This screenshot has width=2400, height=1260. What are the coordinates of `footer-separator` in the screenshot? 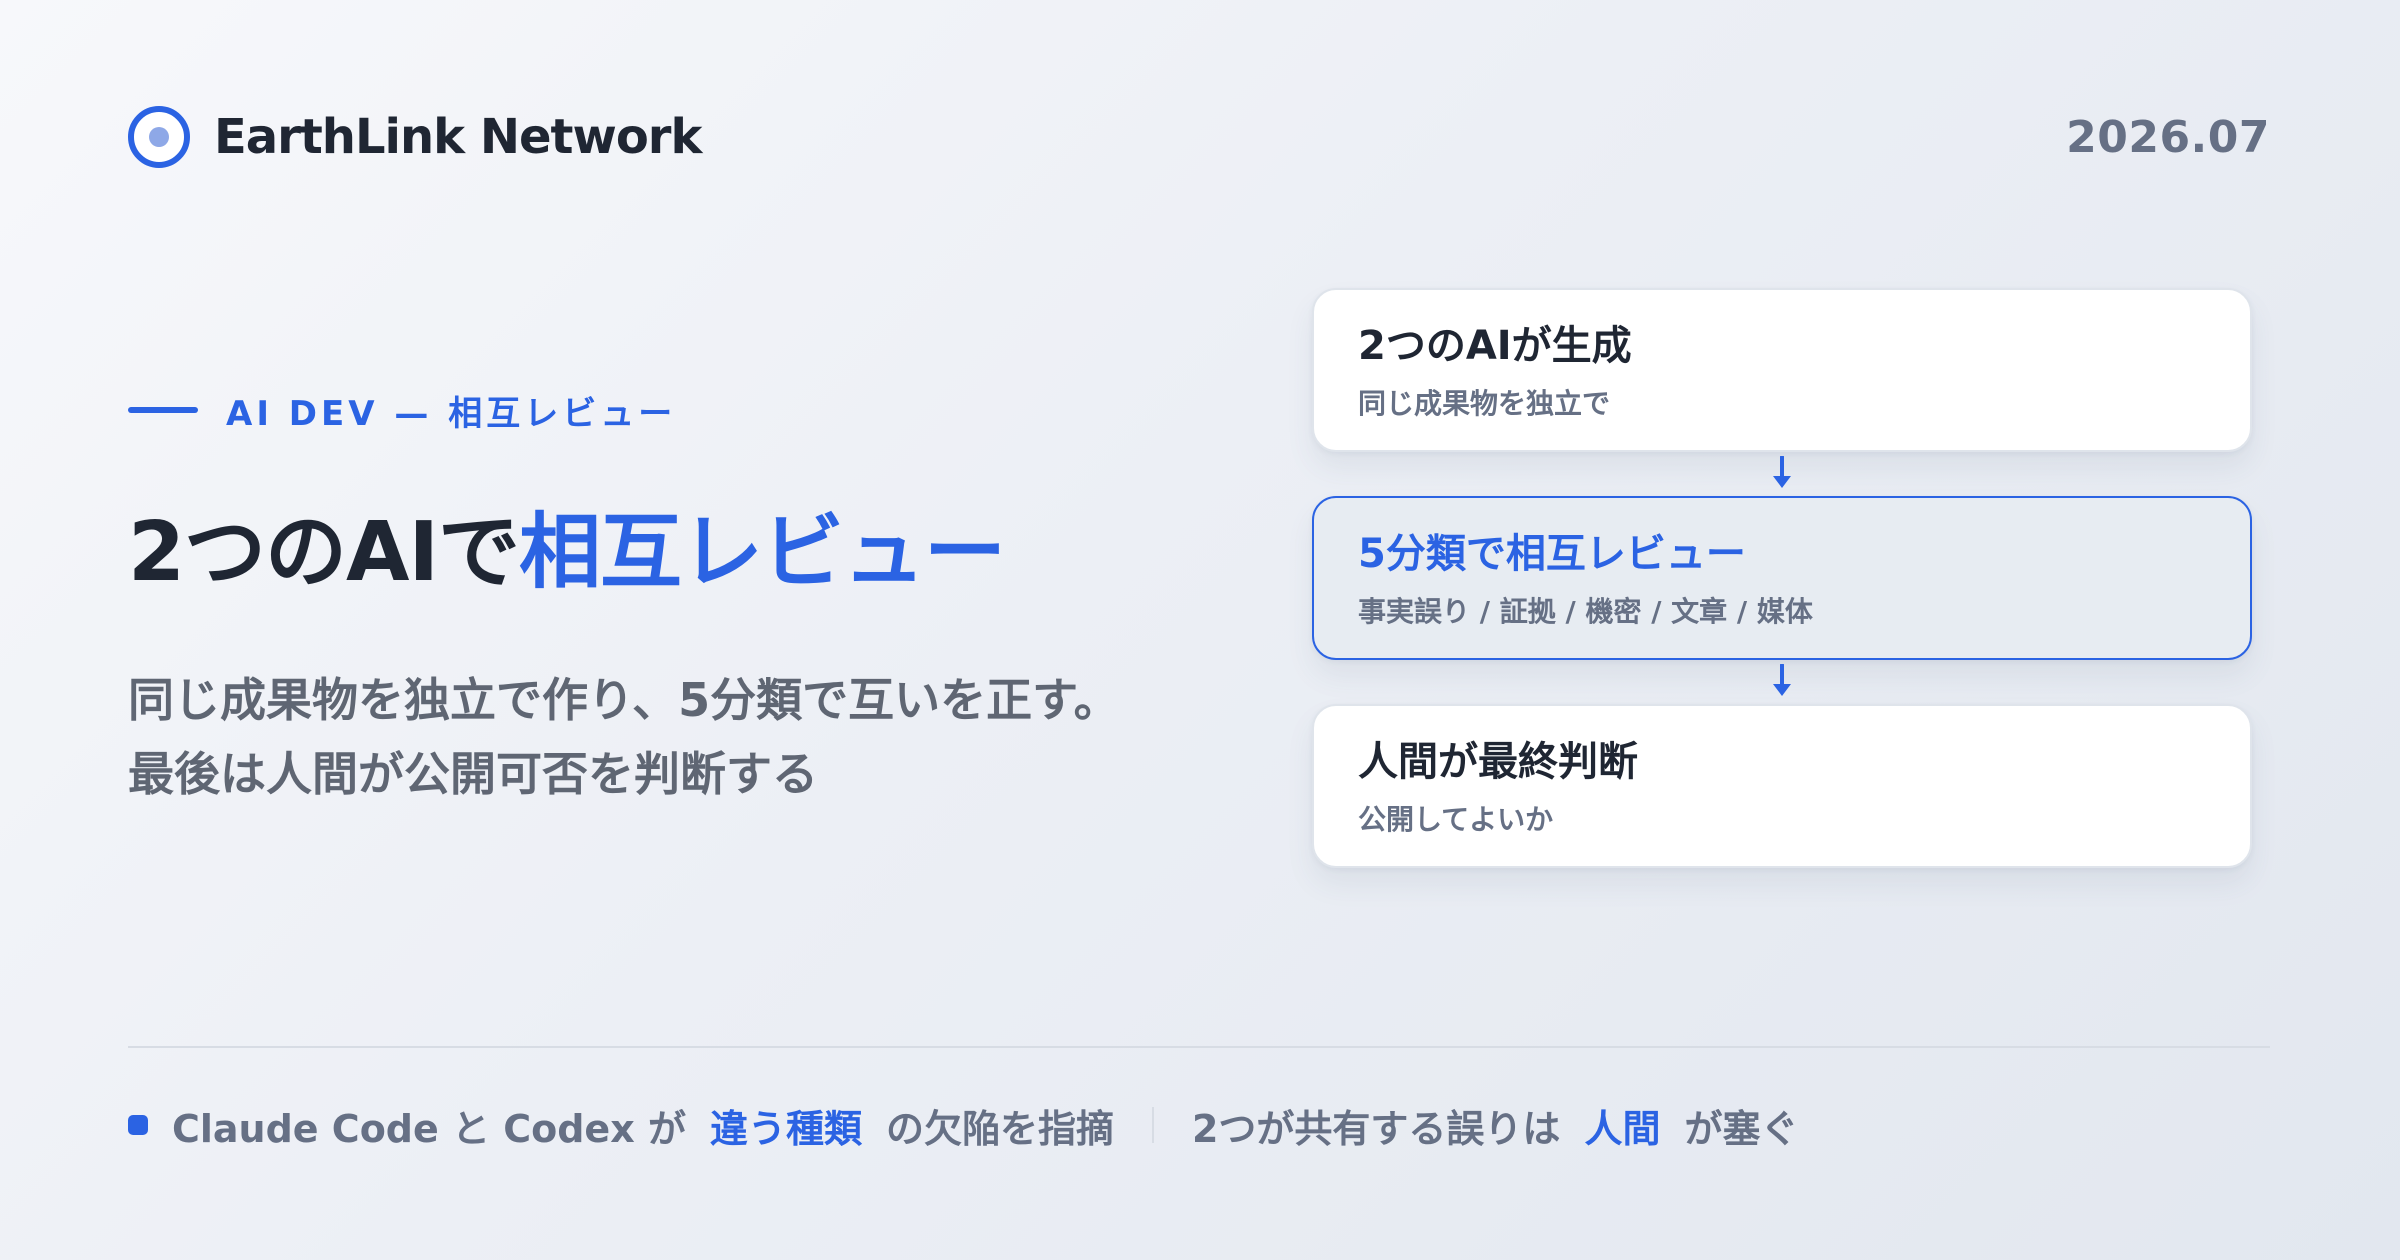 It's located at (1152, 1125).